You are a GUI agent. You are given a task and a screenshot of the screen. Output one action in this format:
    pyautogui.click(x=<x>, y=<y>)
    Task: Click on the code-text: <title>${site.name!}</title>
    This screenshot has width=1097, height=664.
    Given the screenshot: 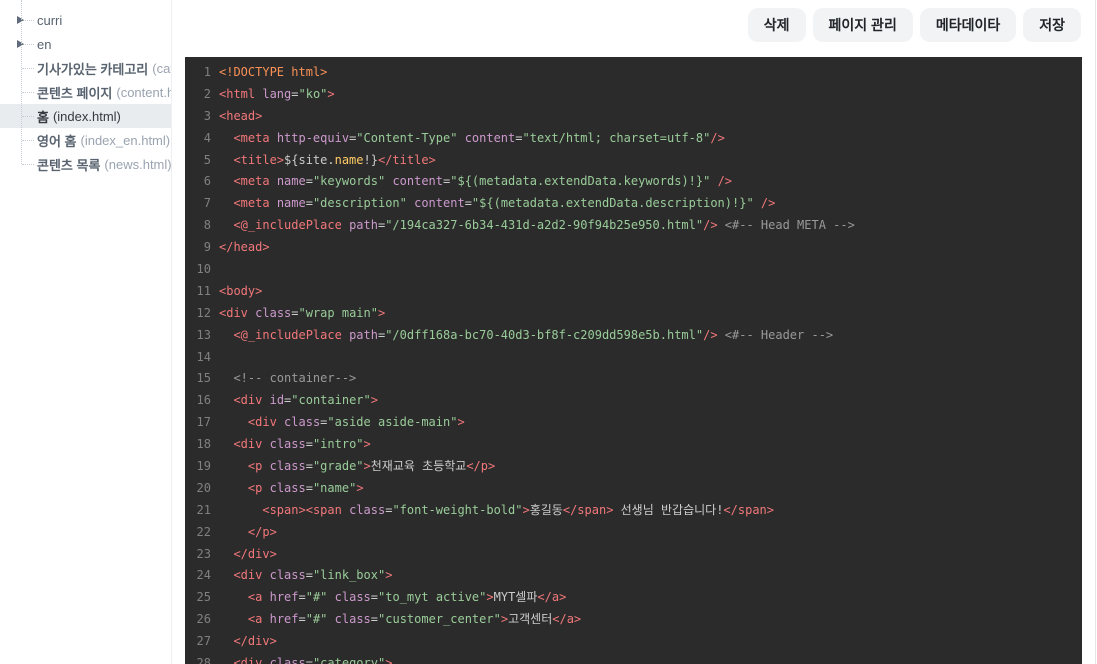 What is the action you would take?
    pyautogui.click(x=334, y=159)
    